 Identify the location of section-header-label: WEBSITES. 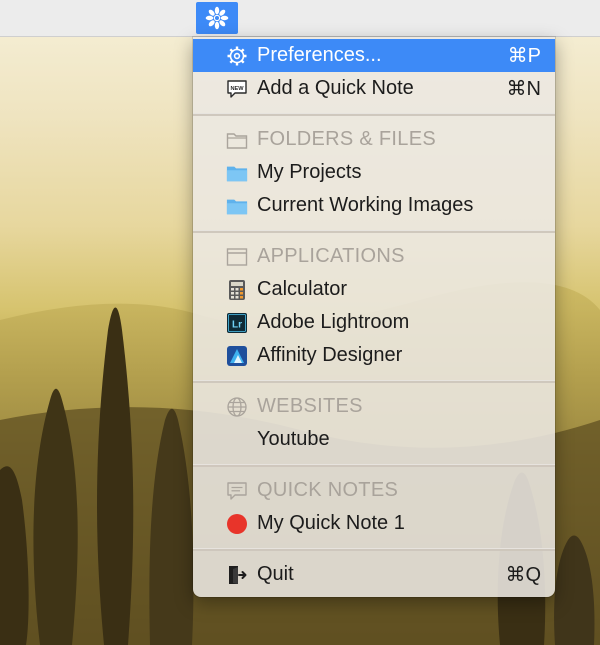
(310, 406).